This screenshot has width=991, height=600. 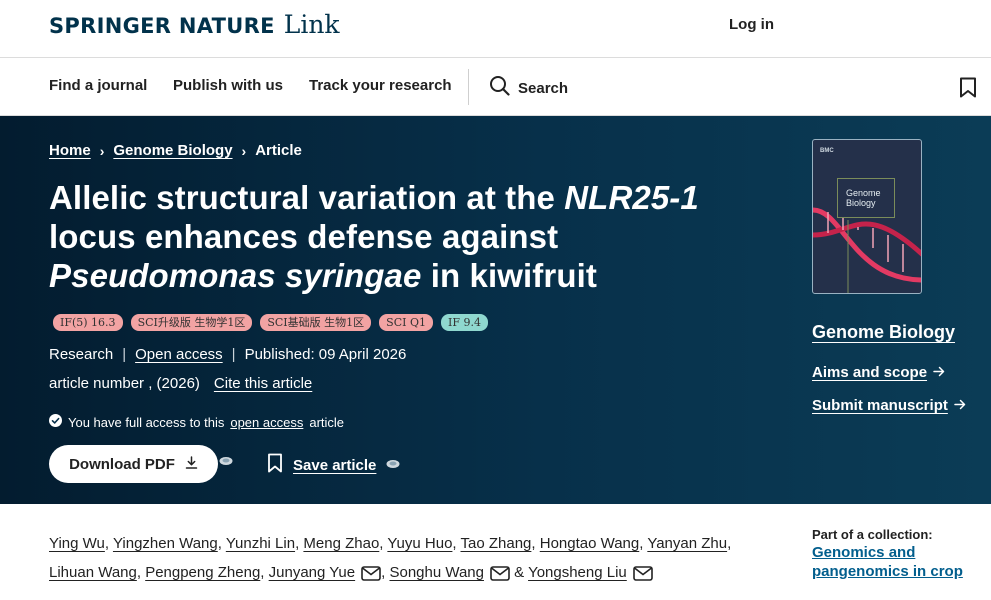 What do you see at coordinates (304, 236) in the screenshot?
I see `title-text-2: locus enhances defense against` at bounding box center [304, 236].